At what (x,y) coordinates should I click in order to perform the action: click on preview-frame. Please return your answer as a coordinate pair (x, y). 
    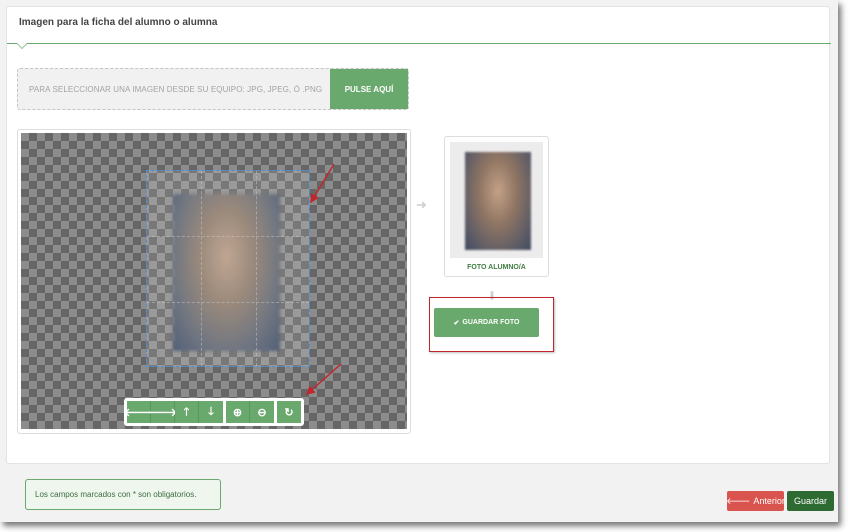
    Looking at the image, I should click on (496, 200).